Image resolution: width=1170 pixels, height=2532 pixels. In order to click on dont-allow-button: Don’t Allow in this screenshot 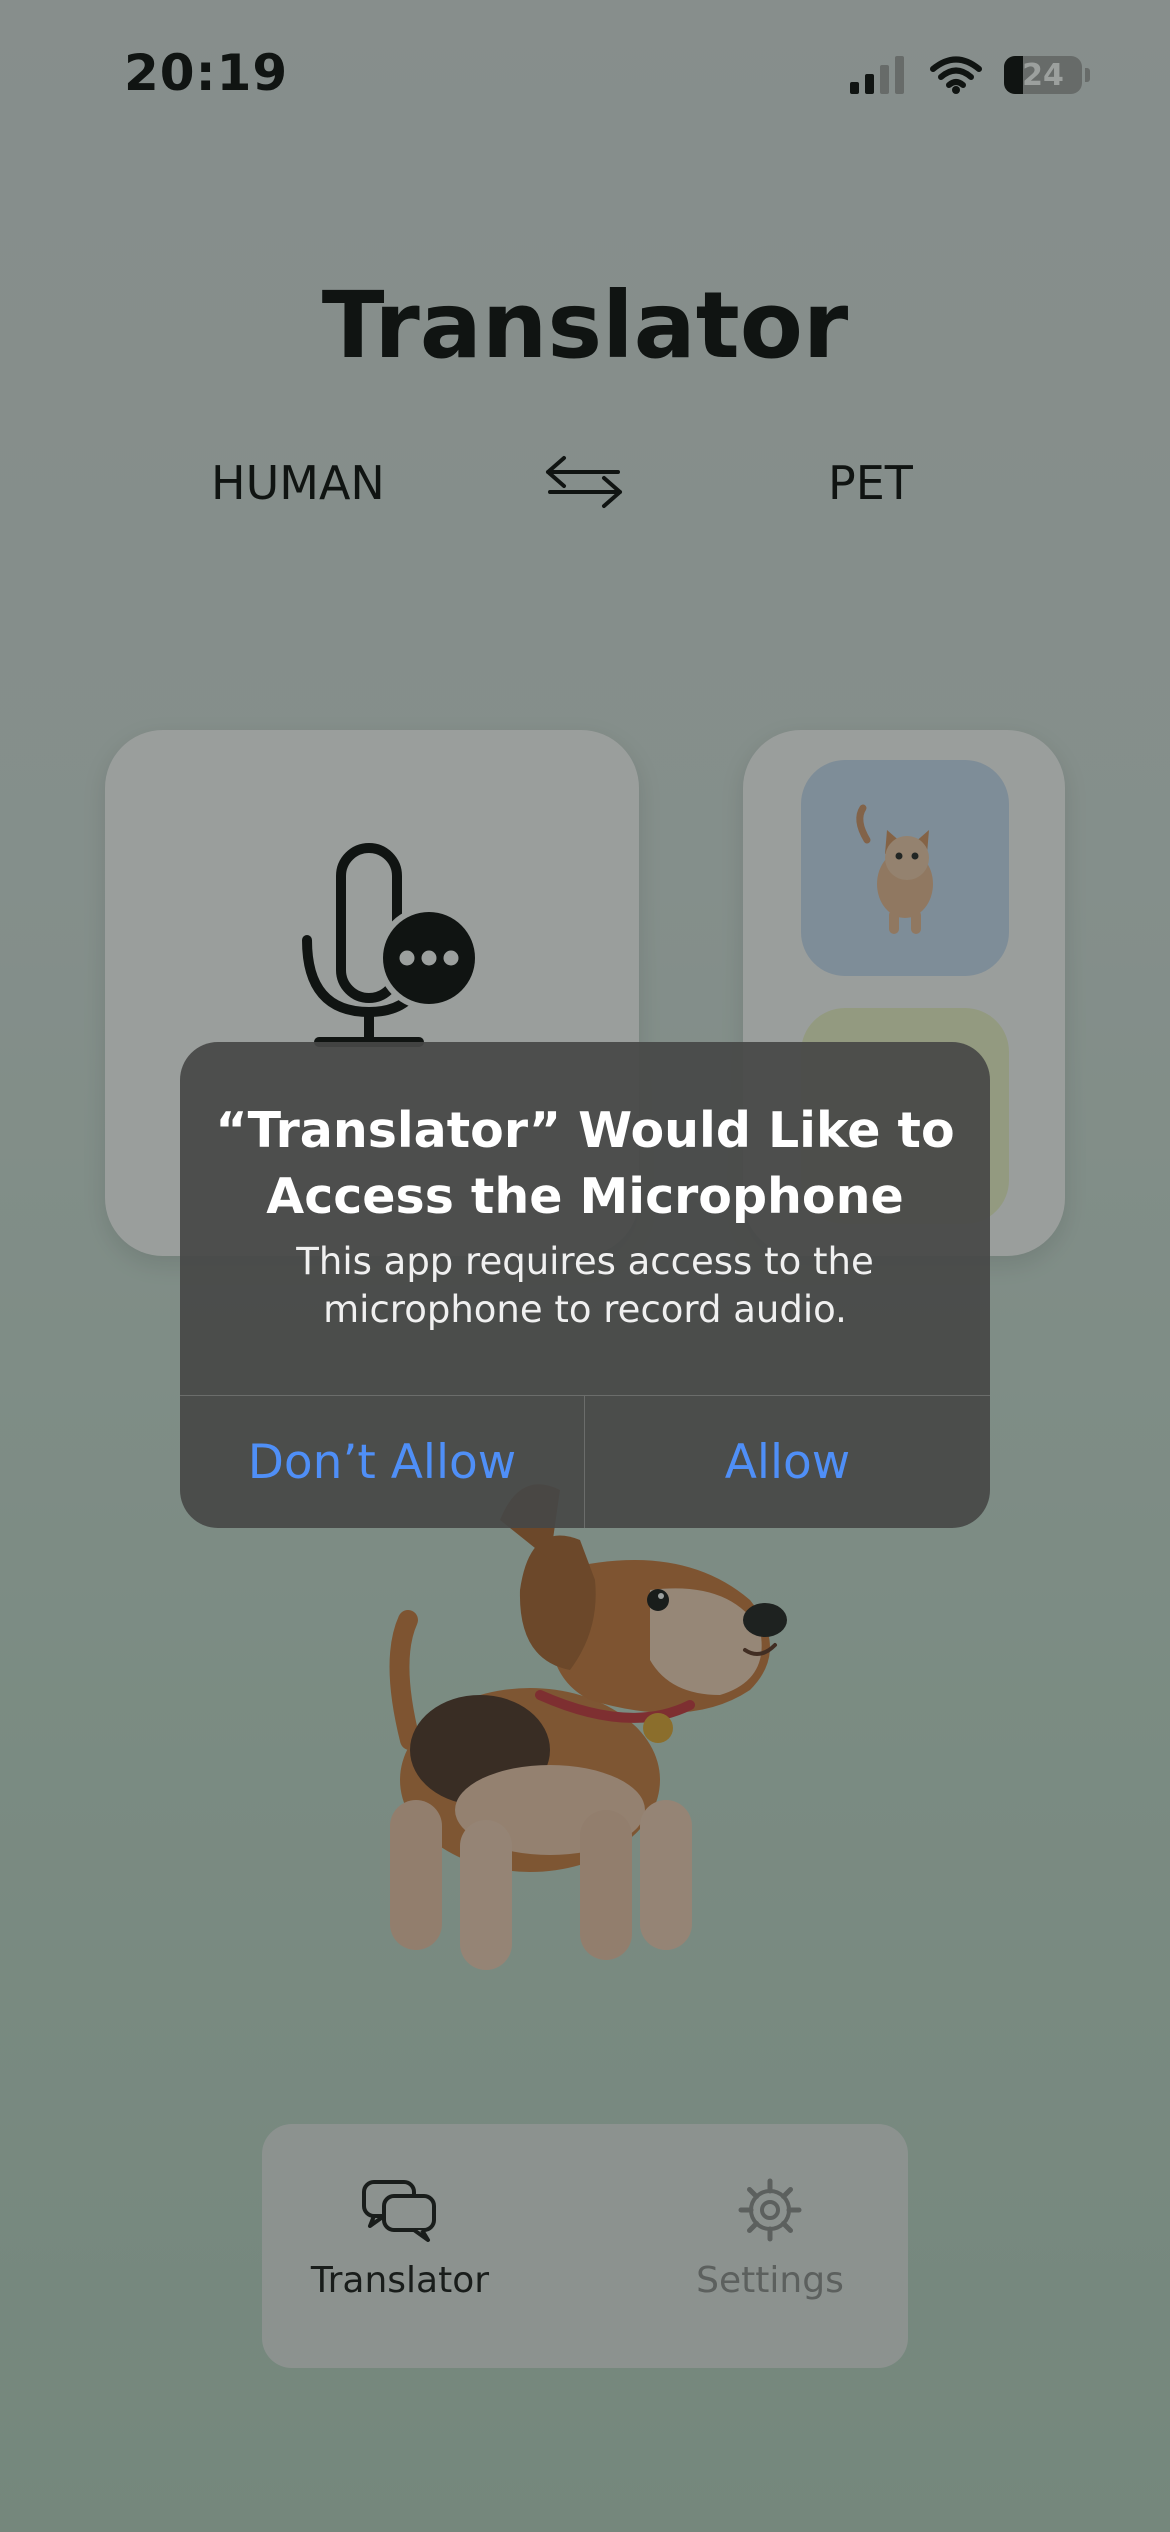, I will do `click(382, 1462)`.